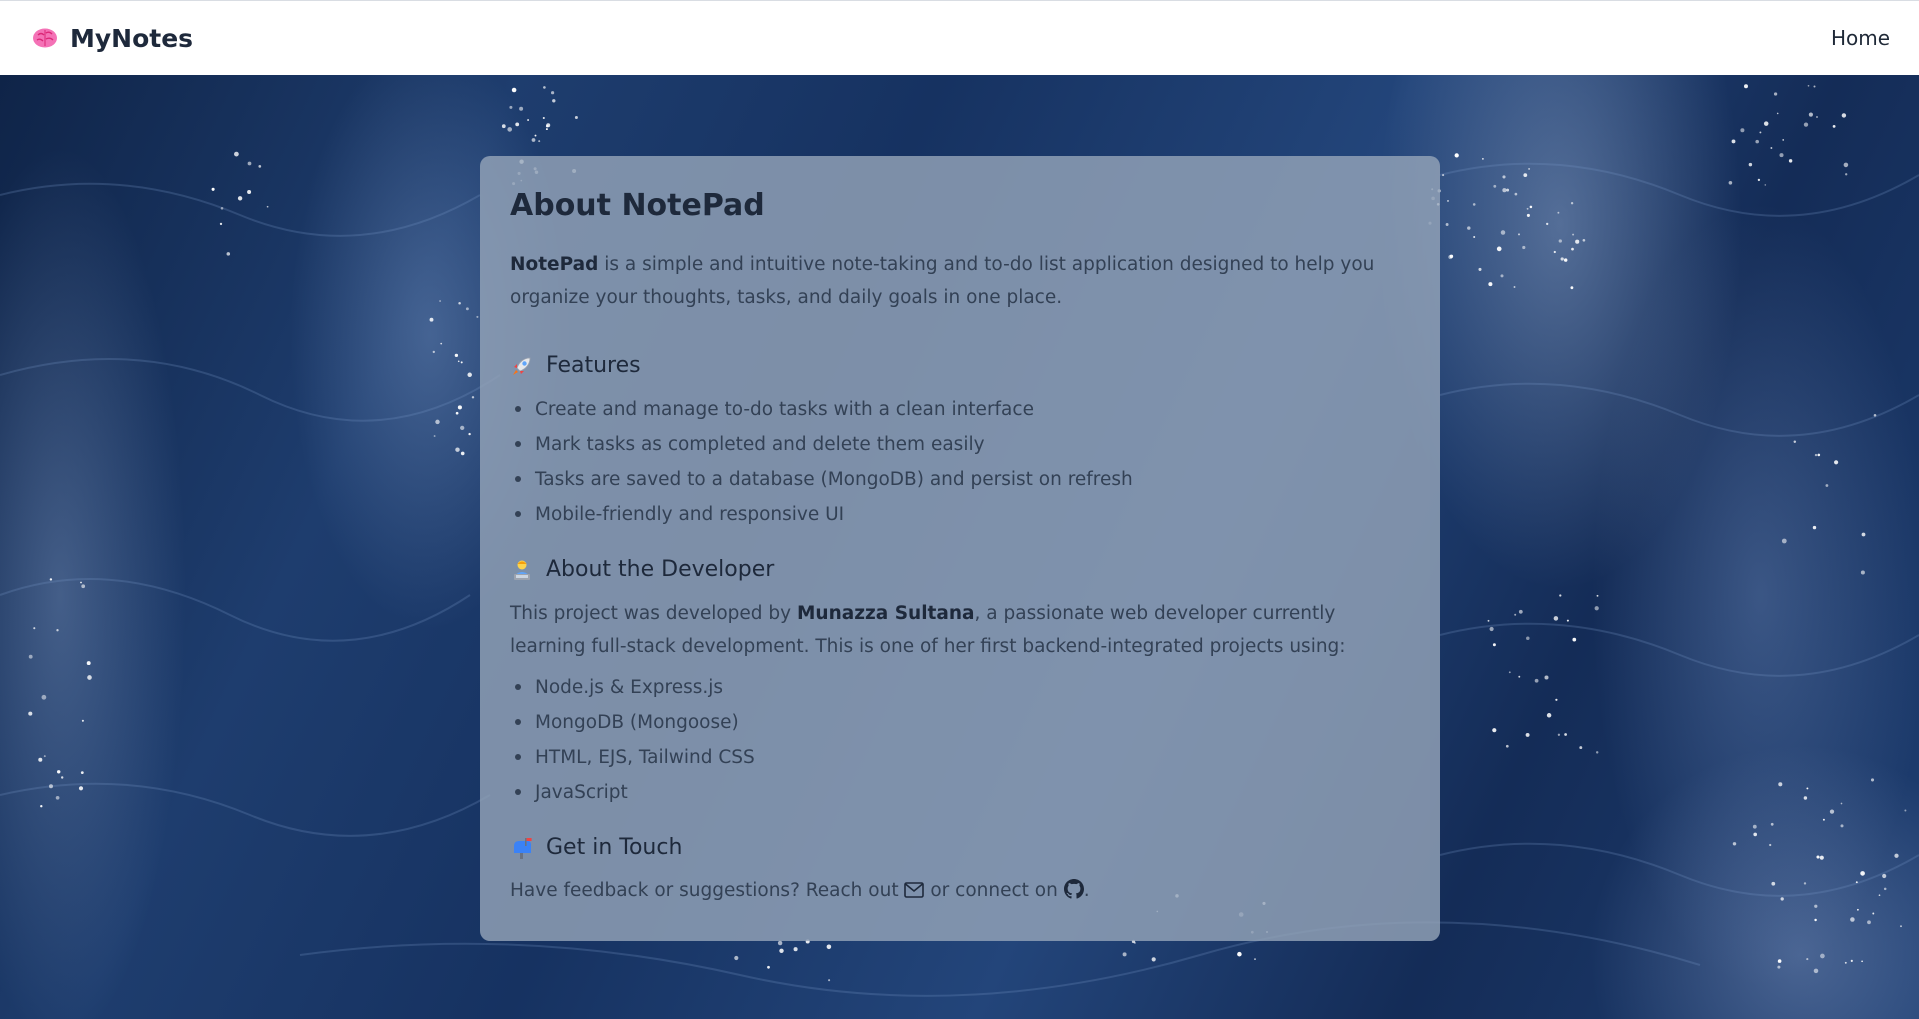 This screenshot has height=1019, width=1919. Describe the element at coordinates (1073, 888) in the screenshot. I see `github-icon` at that location.